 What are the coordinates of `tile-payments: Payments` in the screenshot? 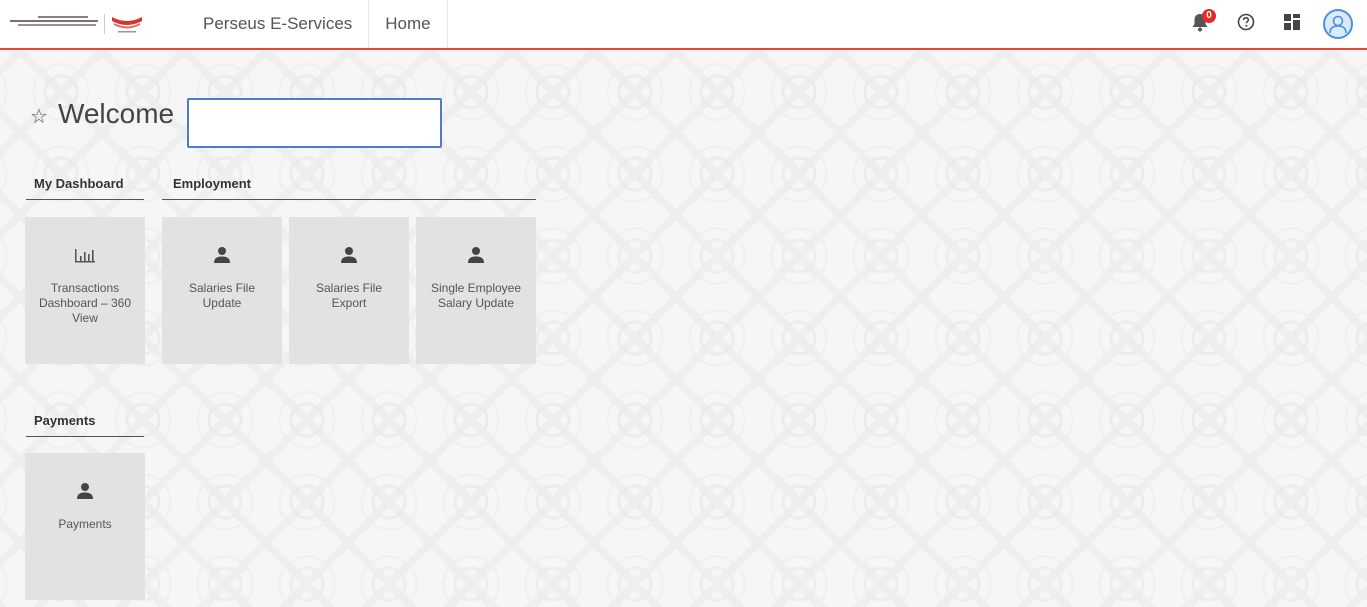 It's located at (85, 526).